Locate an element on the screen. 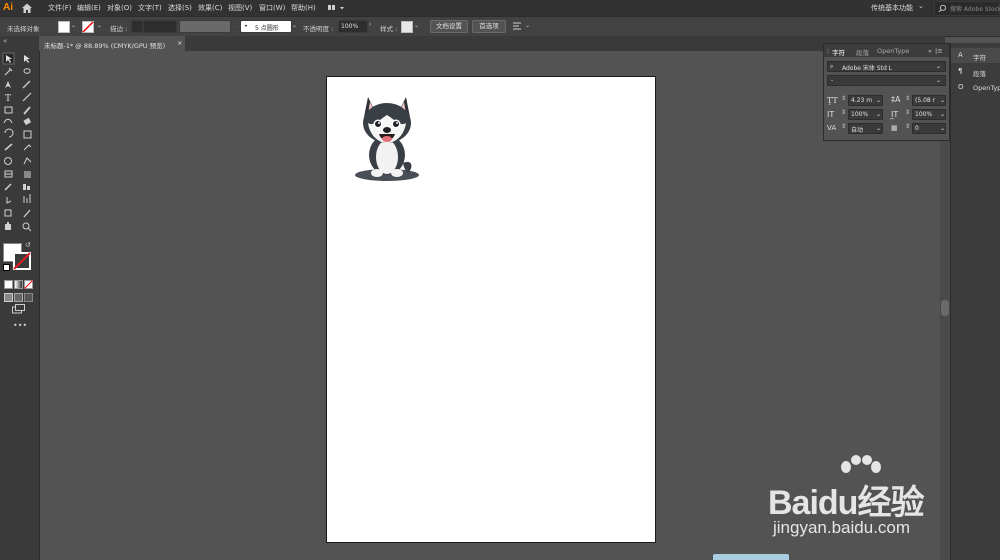 The height and width of the screenshot is (560, 1000). panel-button-opentype: O OpenType is located at coordinates (975, 87).